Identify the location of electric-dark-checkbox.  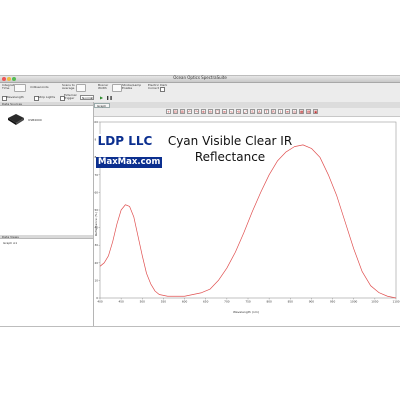
(162, 89).